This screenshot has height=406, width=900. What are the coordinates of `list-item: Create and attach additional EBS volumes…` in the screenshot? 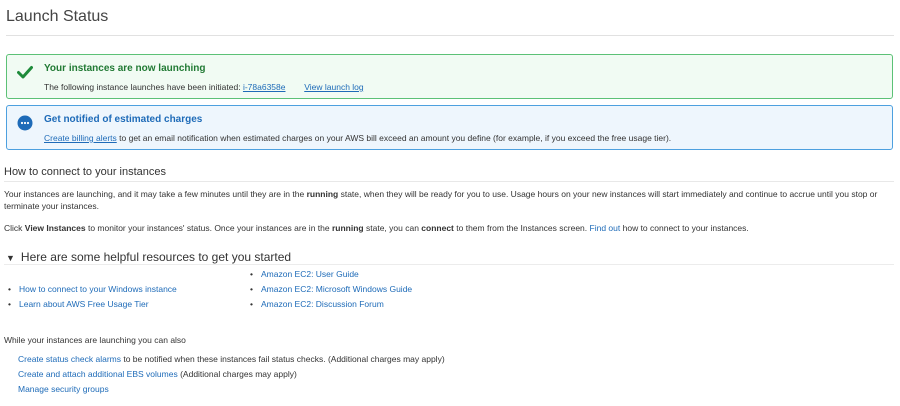 It's located at (231, 374).